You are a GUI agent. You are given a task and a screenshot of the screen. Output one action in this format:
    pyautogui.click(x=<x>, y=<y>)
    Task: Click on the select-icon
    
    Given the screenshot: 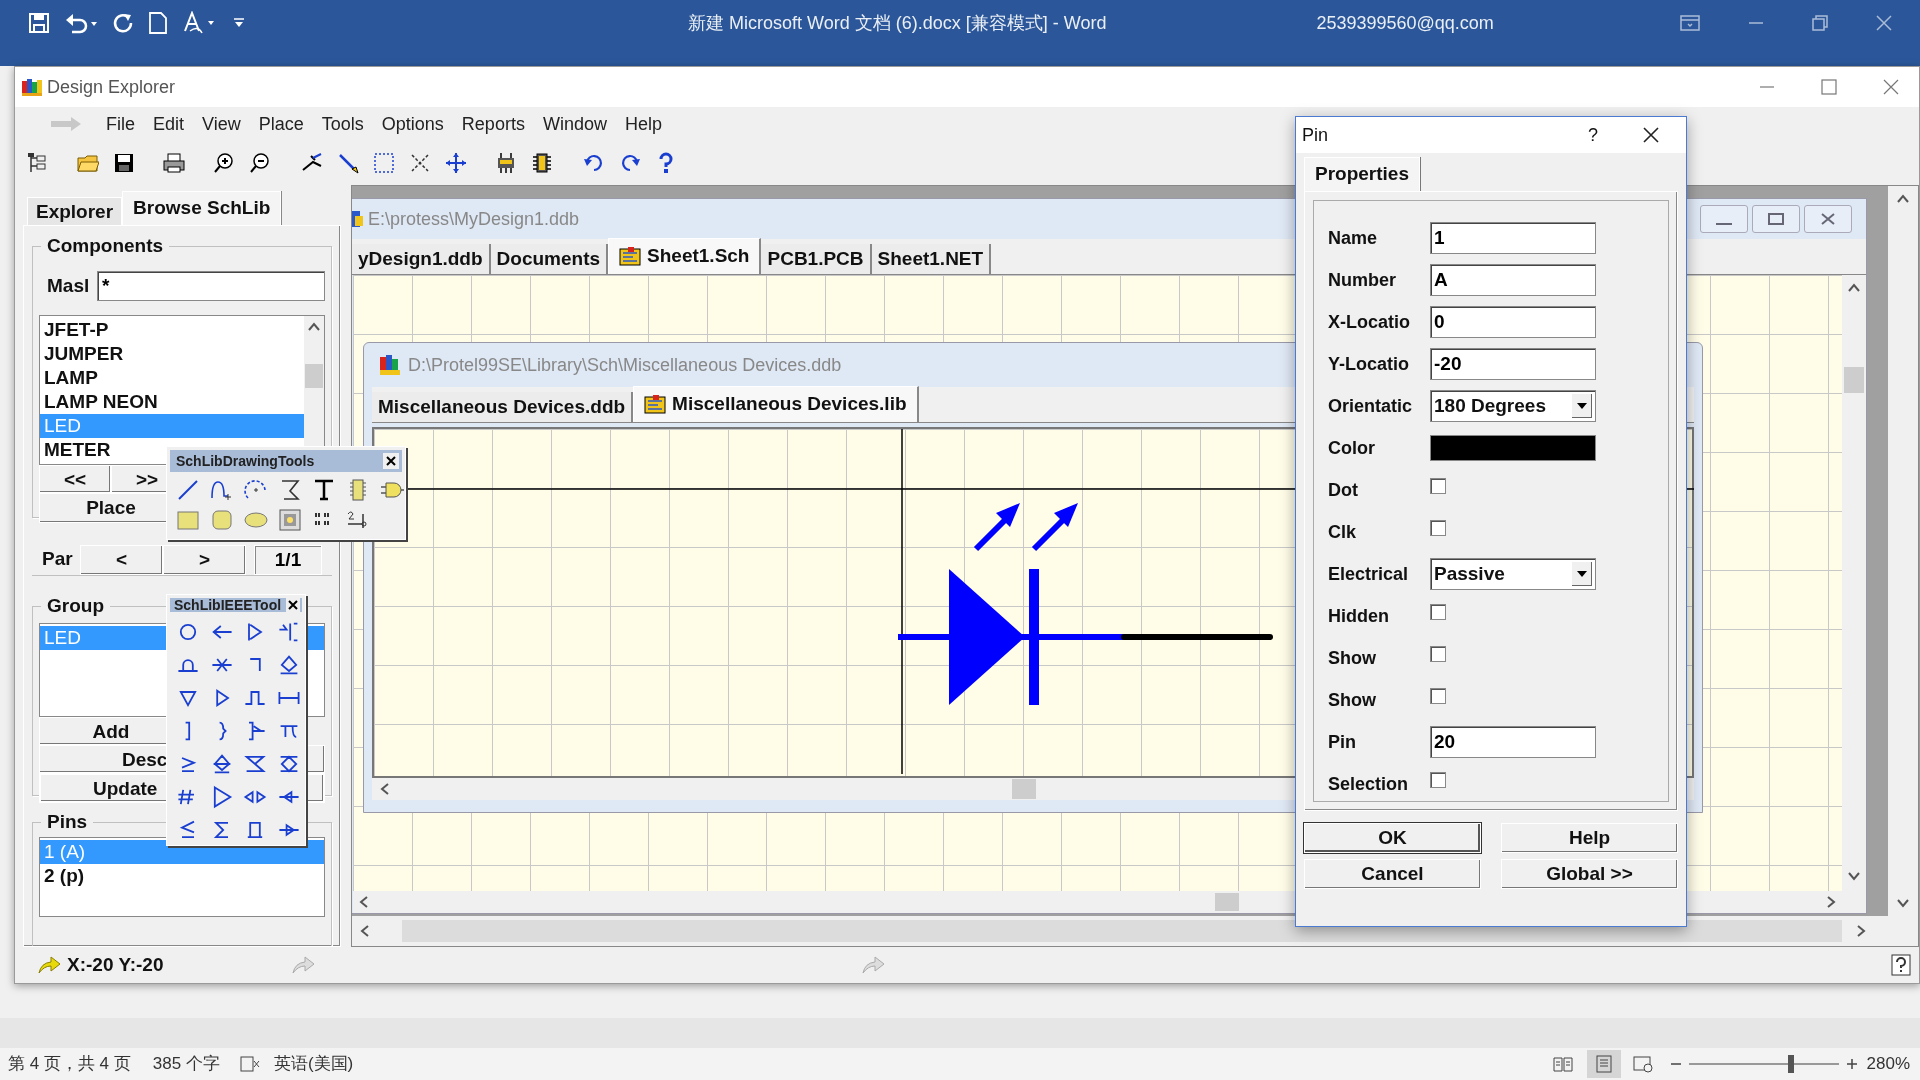 What is the action you would take?
    pyautogui.click(x=384, y=163)
    